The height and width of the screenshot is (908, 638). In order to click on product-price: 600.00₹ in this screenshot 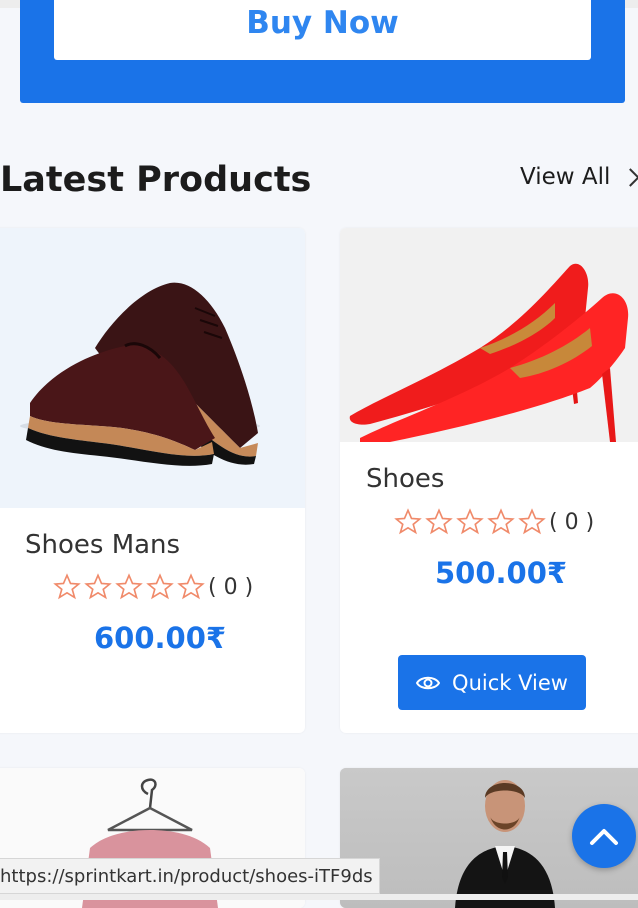, I will do `click(160, 638)`.